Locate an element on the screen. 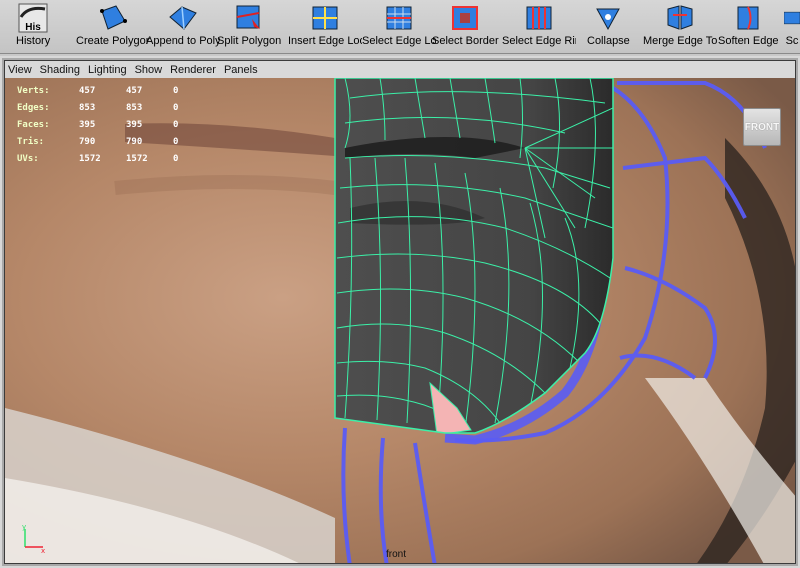  merge-edge-button: Merge Edge Tool is located at coordinates (680, 27).